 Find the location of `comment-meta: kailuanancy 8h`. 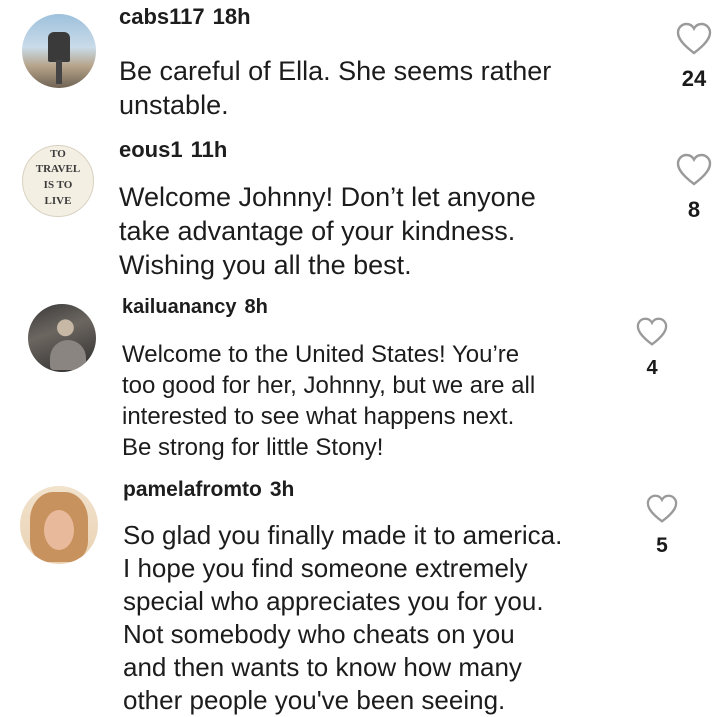

comment-meta: kailuanancy 8h is located at coordinates (195, 307).